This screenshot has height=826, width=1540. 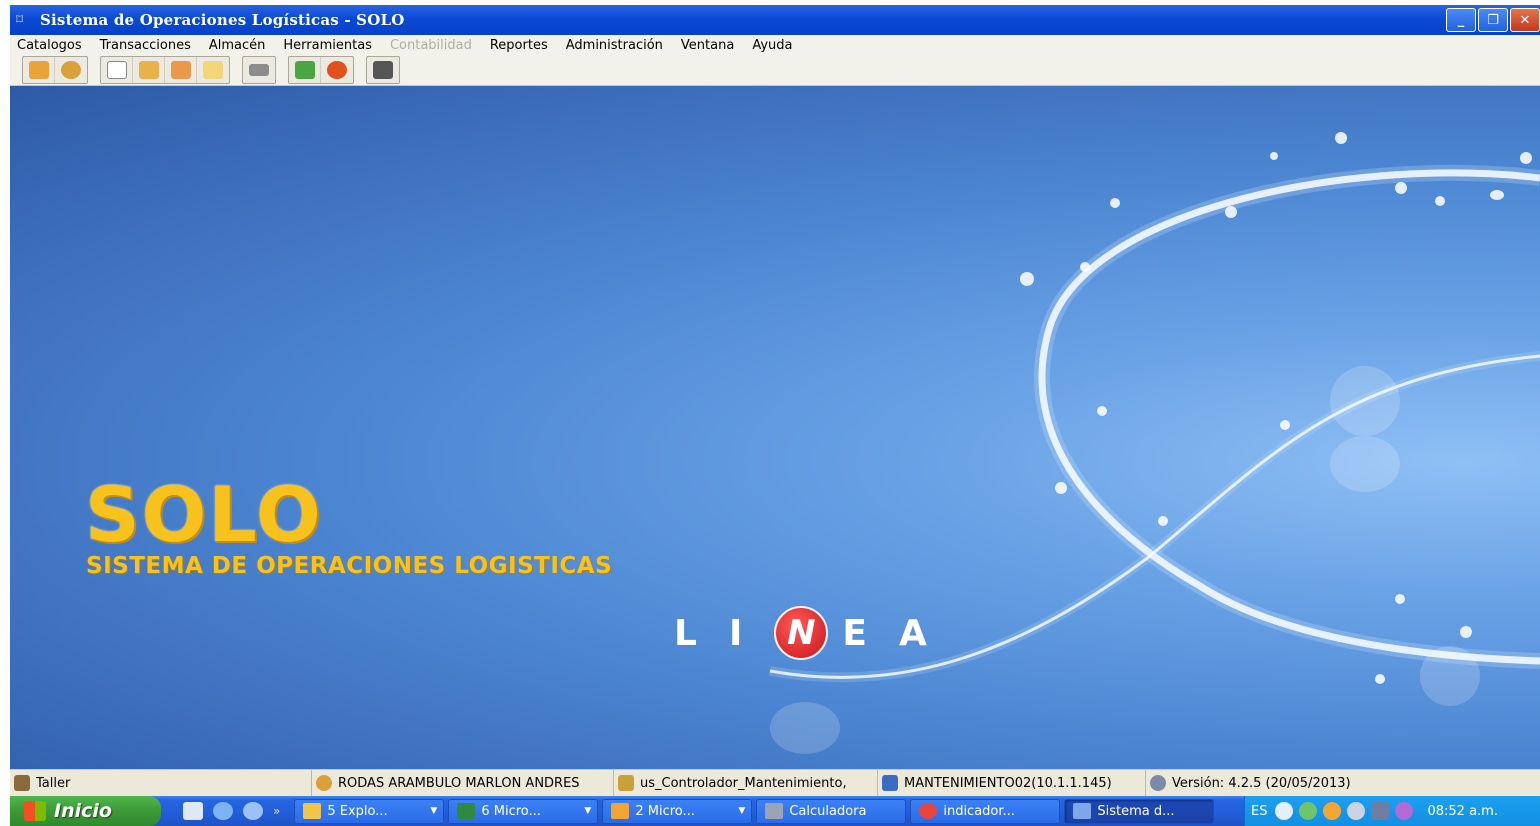 I want to click on status-user: RODAS ARAMBULO MARLON ANDRES, so click(x=463, y=783).